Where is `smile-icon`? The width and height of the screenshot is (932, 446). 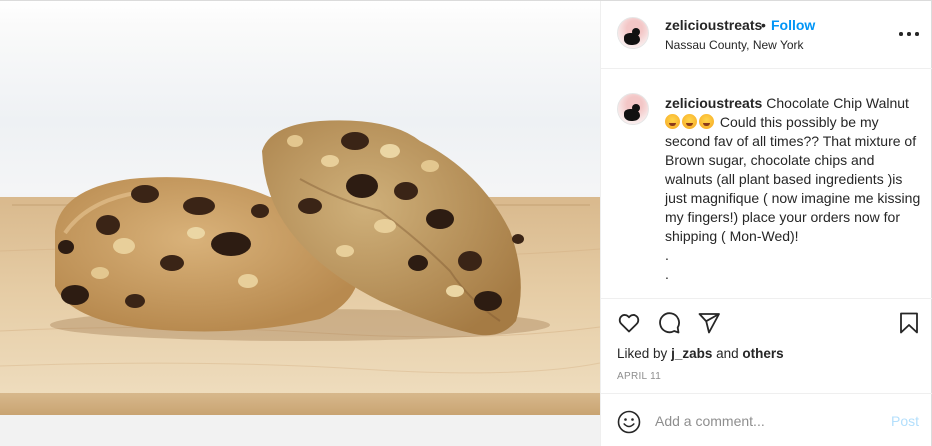 smile-icon is located at coordinates (629, 422).